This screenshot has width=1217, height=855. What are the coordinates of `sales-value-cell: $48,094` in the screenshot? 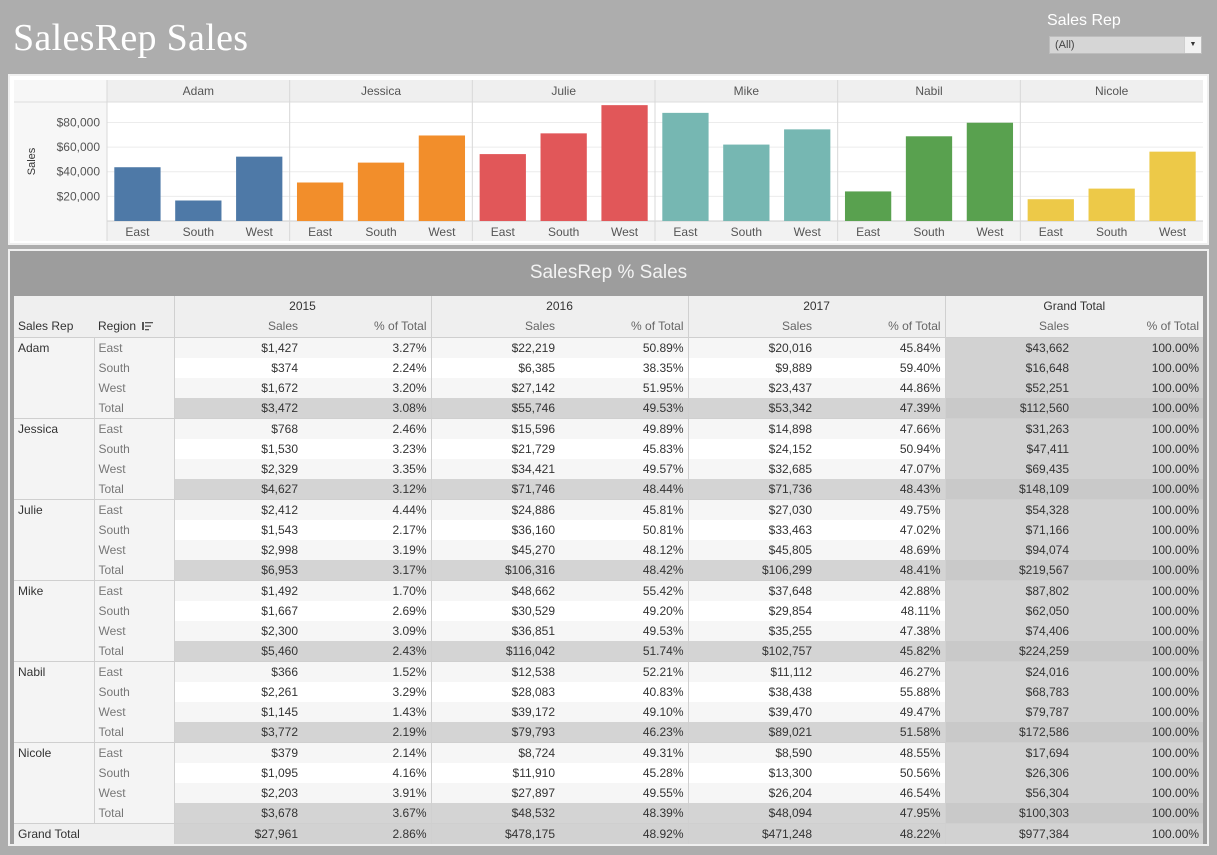 It's located at (752, 813).